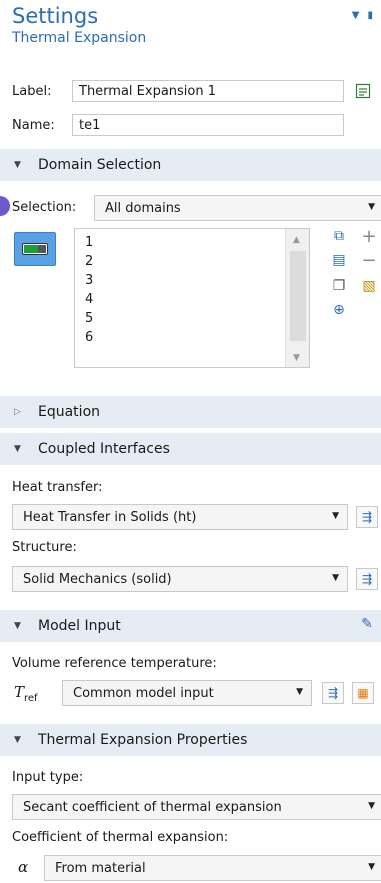 Image resolution: width=381 pixels, height=883 pixels. I want to click on zoom-to-selection-icon: ⊕, so click(339, 310).